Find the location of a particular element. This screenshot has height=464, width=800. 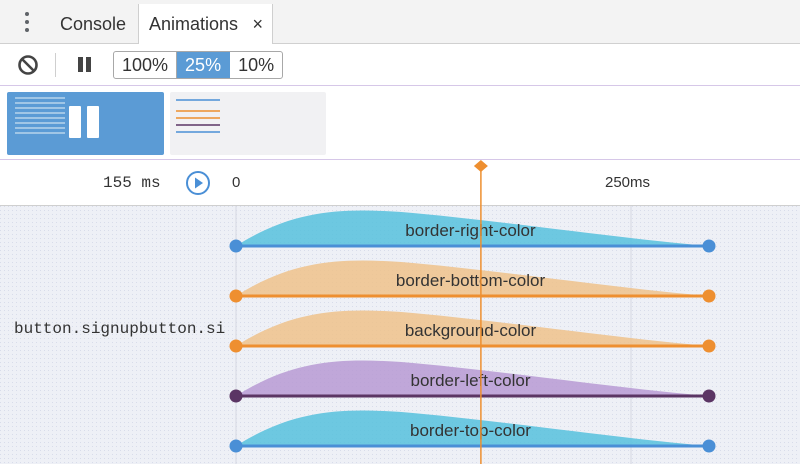

animation-name-label: border-top-color is located at coordinates (470, 430).